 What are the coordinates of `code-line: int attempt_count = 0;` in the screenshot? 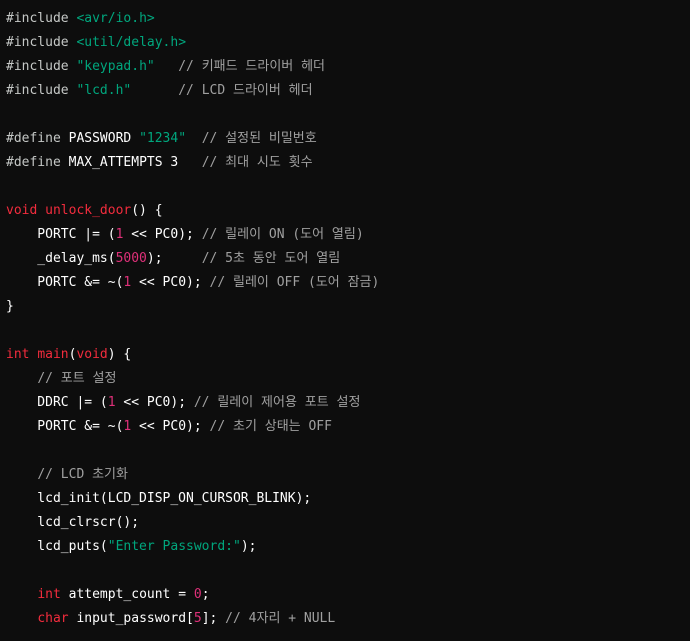 It's located at (348, 595).